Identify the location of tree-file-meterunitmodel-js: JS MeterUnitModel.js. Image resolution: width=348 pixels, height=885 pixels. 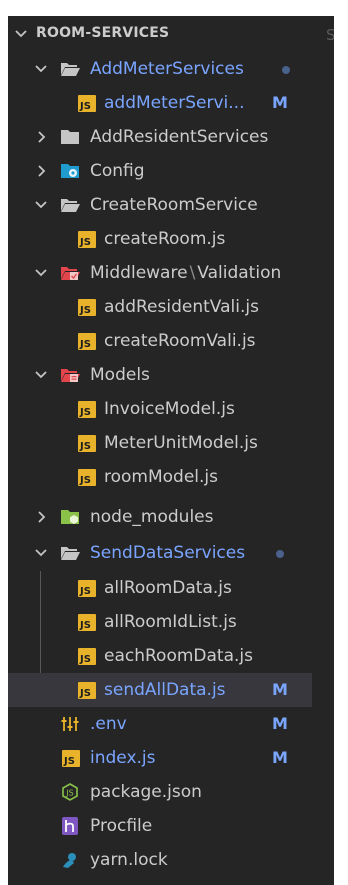
(171, 443).